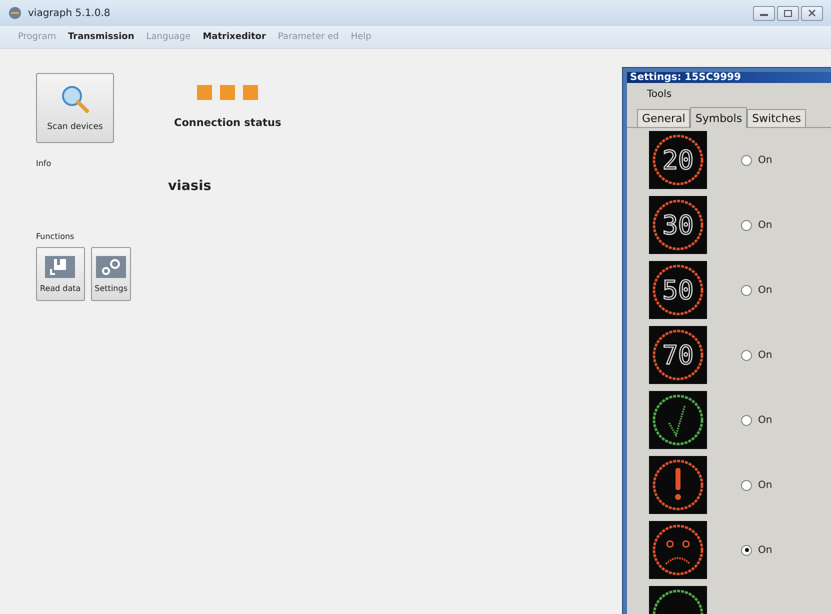  I want to click on gears-icon, so click(111, 267).